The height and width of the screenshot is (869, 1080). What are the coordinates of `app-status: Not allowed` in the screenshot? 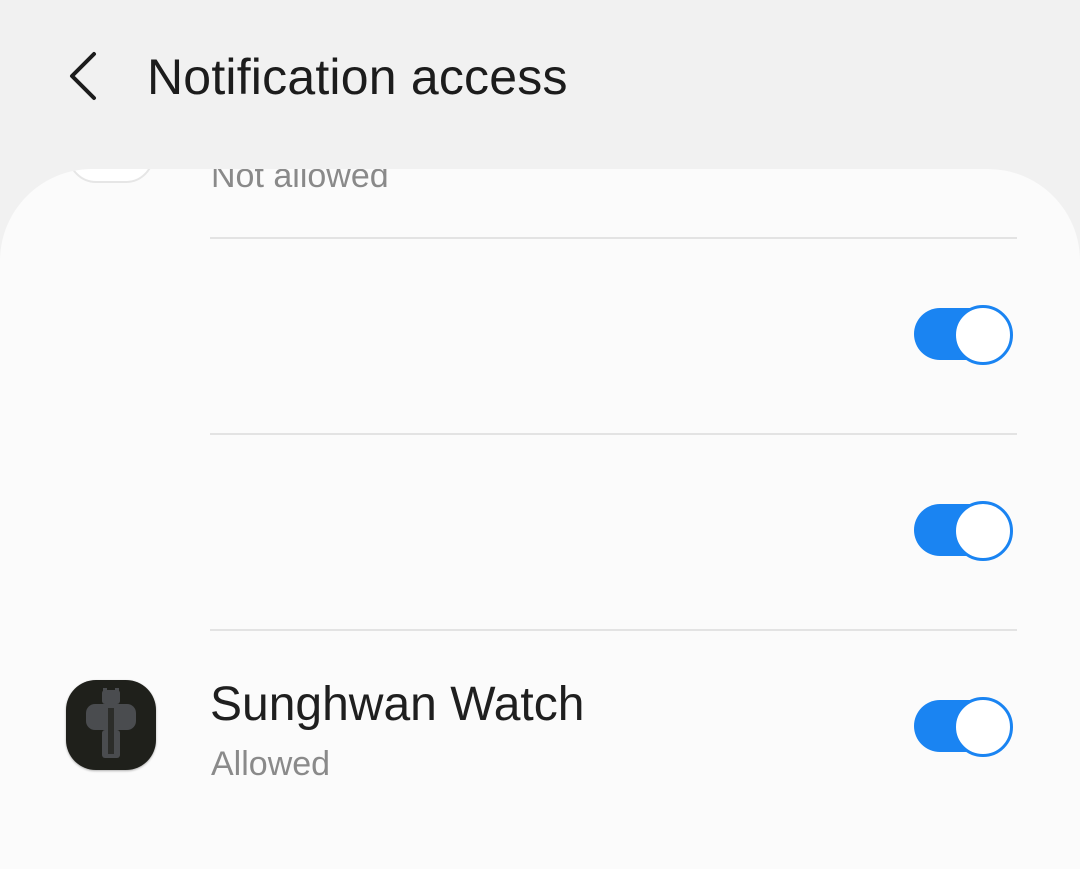 It's located at (300, 182).